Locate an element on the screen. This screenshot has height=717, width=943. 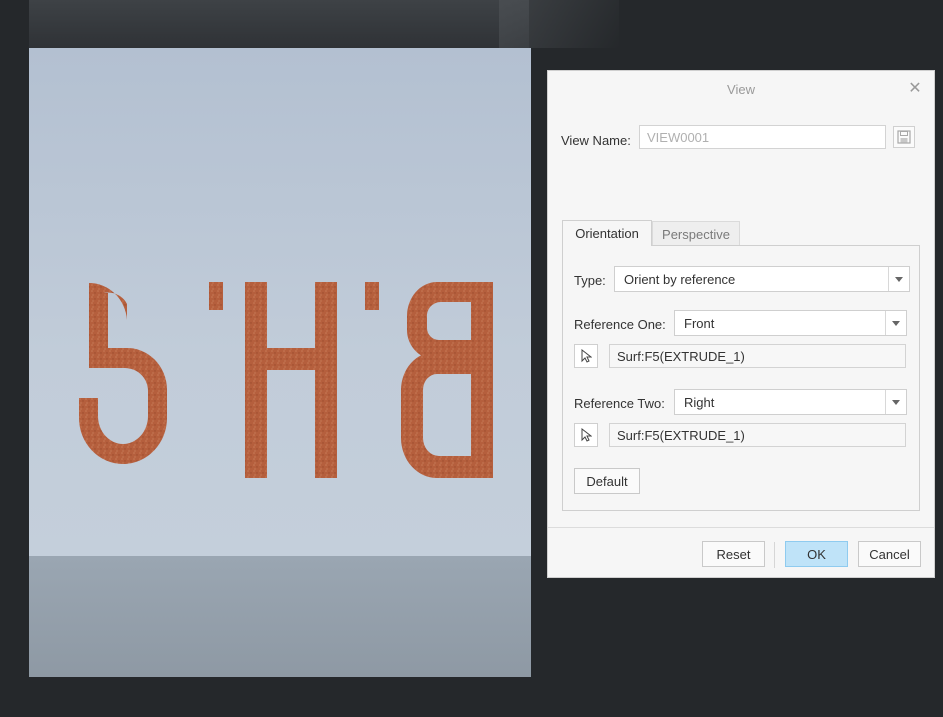
reference-two-label: Reference Two: is located at coordinates (619, 403).